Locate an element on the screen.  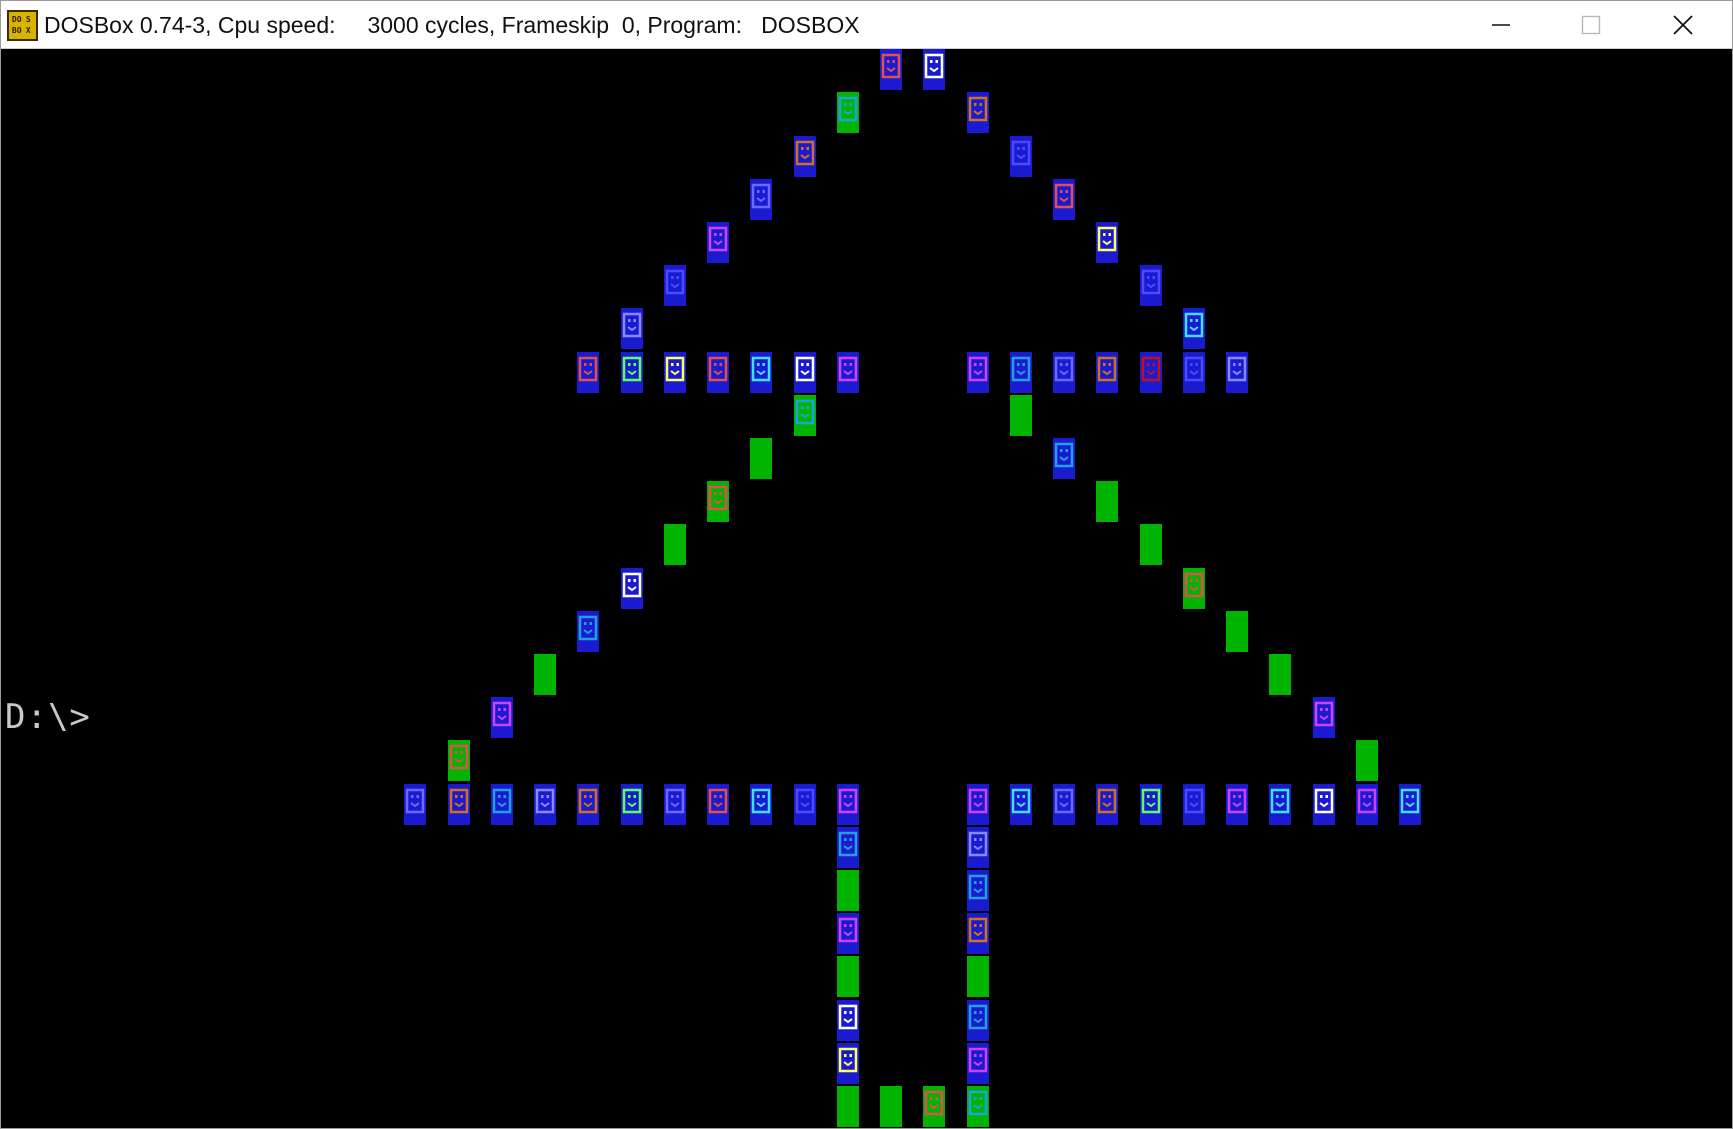
minimize-icon is located at coordinates (1501, 25).